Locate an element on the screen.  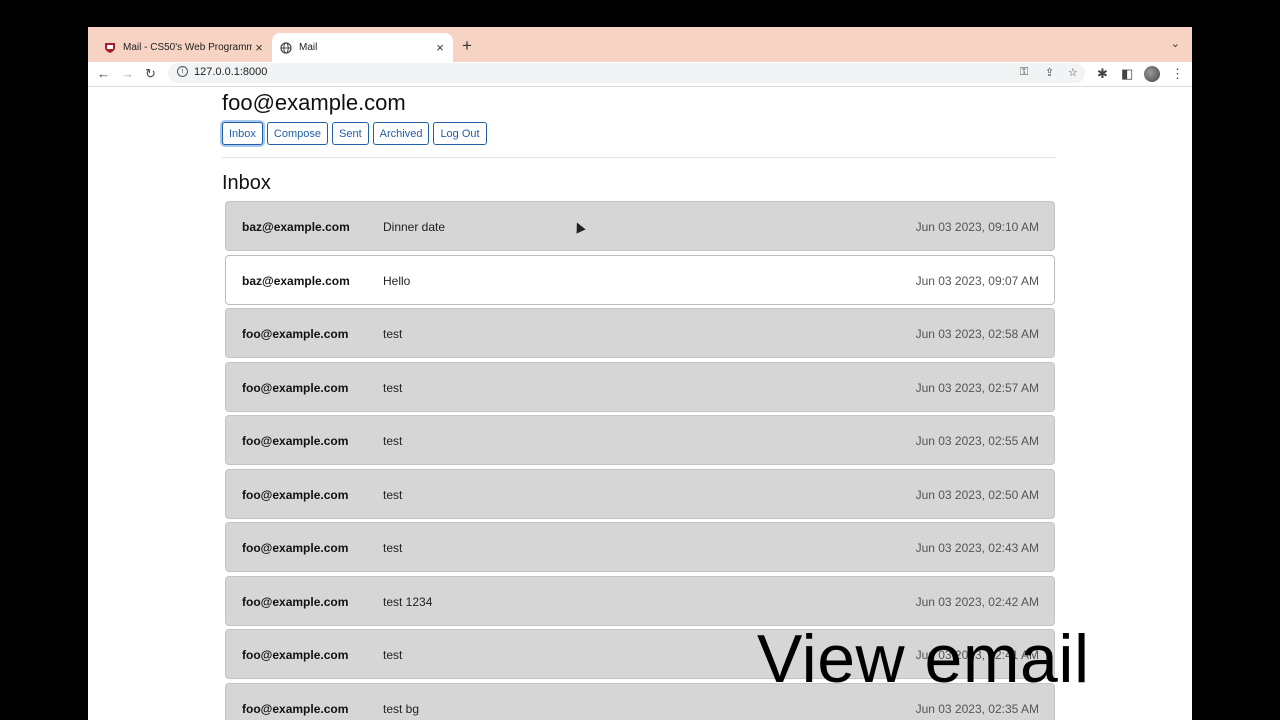
email-row: foo@example.com test Jun 03 2023, 02:55 AM is located at coordinates (640, 440).